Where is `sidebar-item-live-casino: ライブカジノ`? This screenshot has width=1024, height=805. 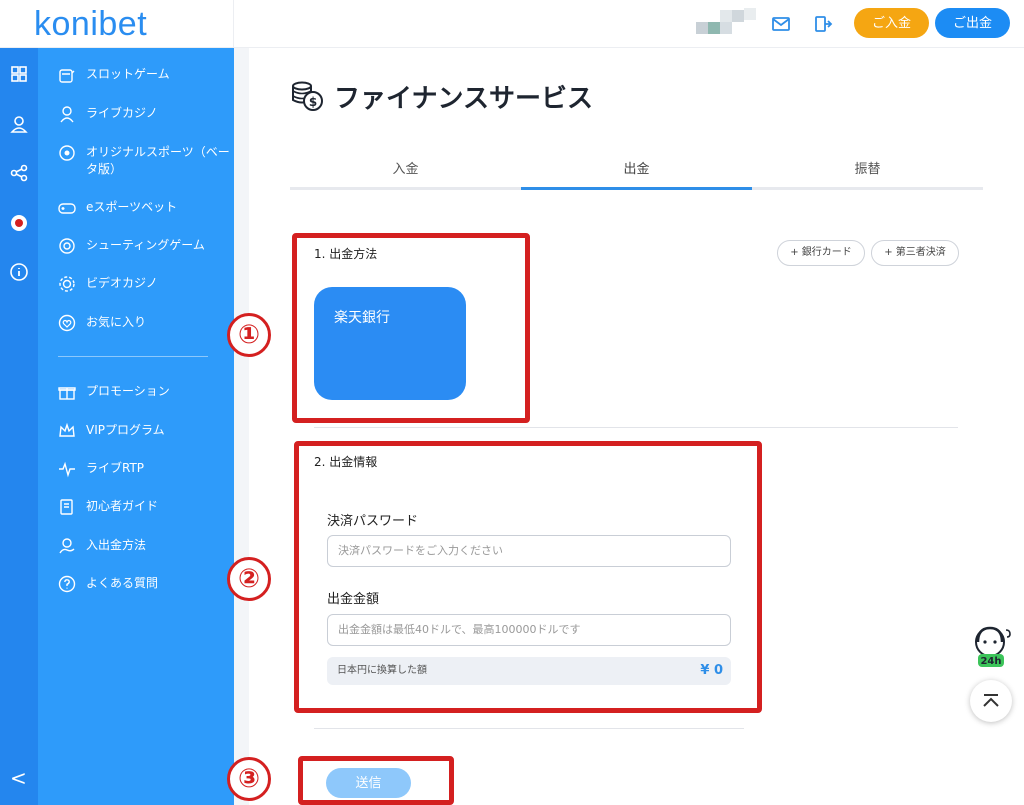 sidebar-item-live-casino: ライブカジノ is located at coordinates (147, 114).